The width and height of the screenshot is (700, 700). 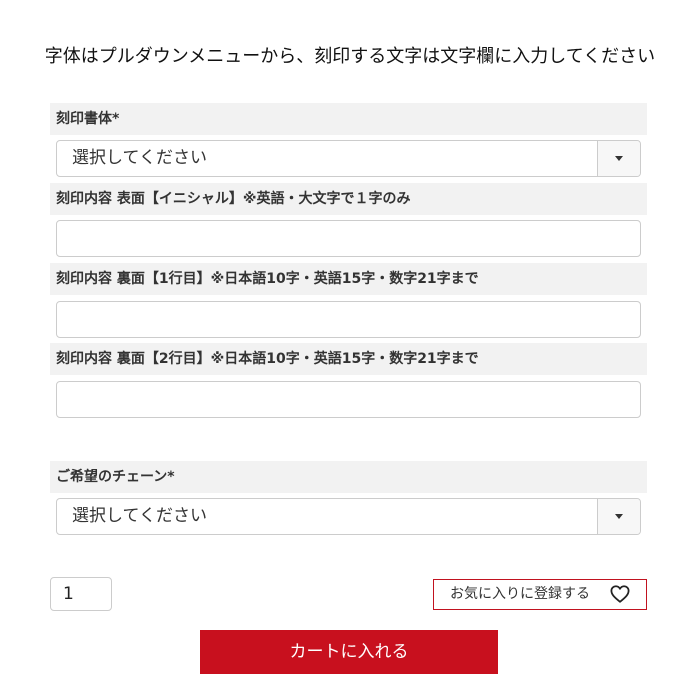 What do you see at coordinates (139, 516) in the screenshot?
I see `chain-select-value: 選択してください` at bounding box center [139, 516].